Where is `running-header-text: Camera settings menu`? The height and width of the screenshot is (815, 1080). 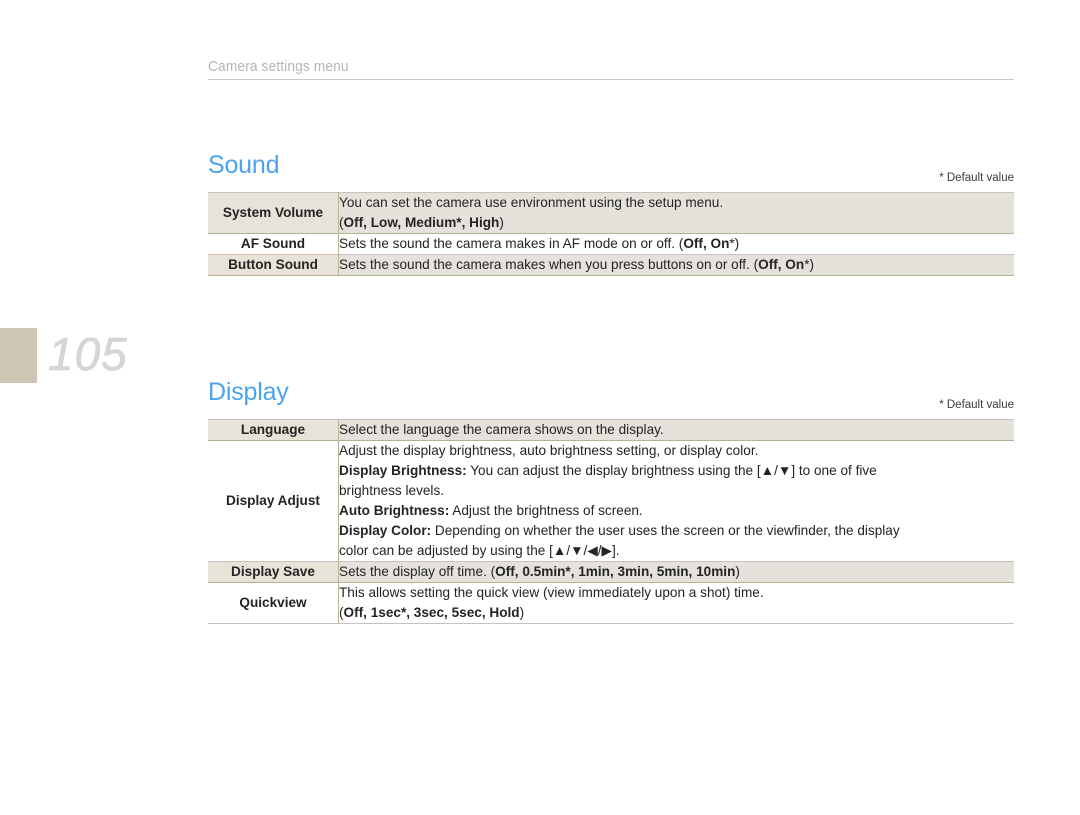 running-header-text: Camera settings menu is located at coordinates (278, 66).